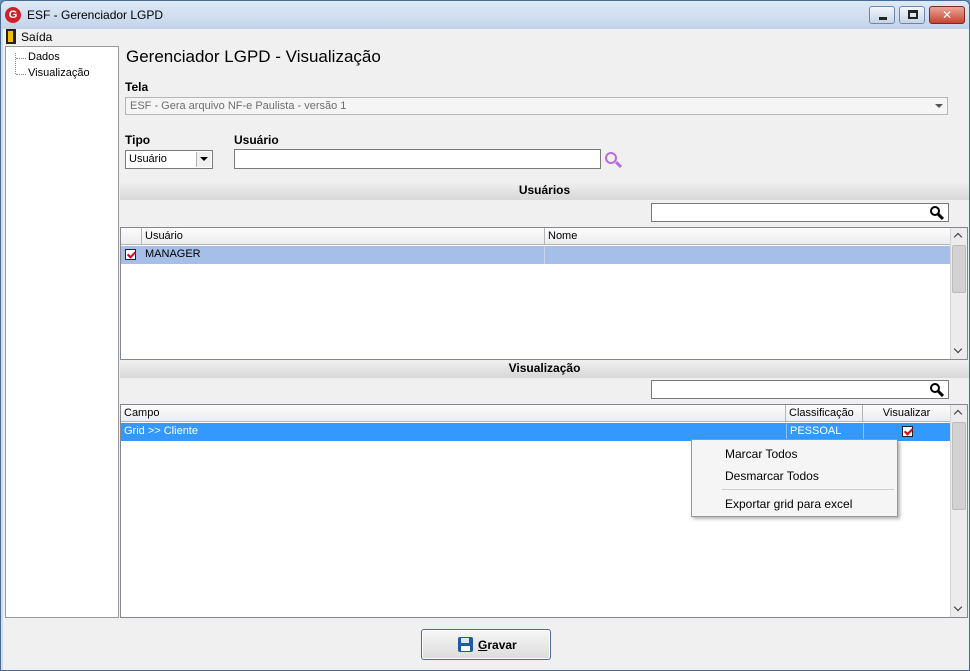  I want to click on row-checkbox, so click(130, 254).